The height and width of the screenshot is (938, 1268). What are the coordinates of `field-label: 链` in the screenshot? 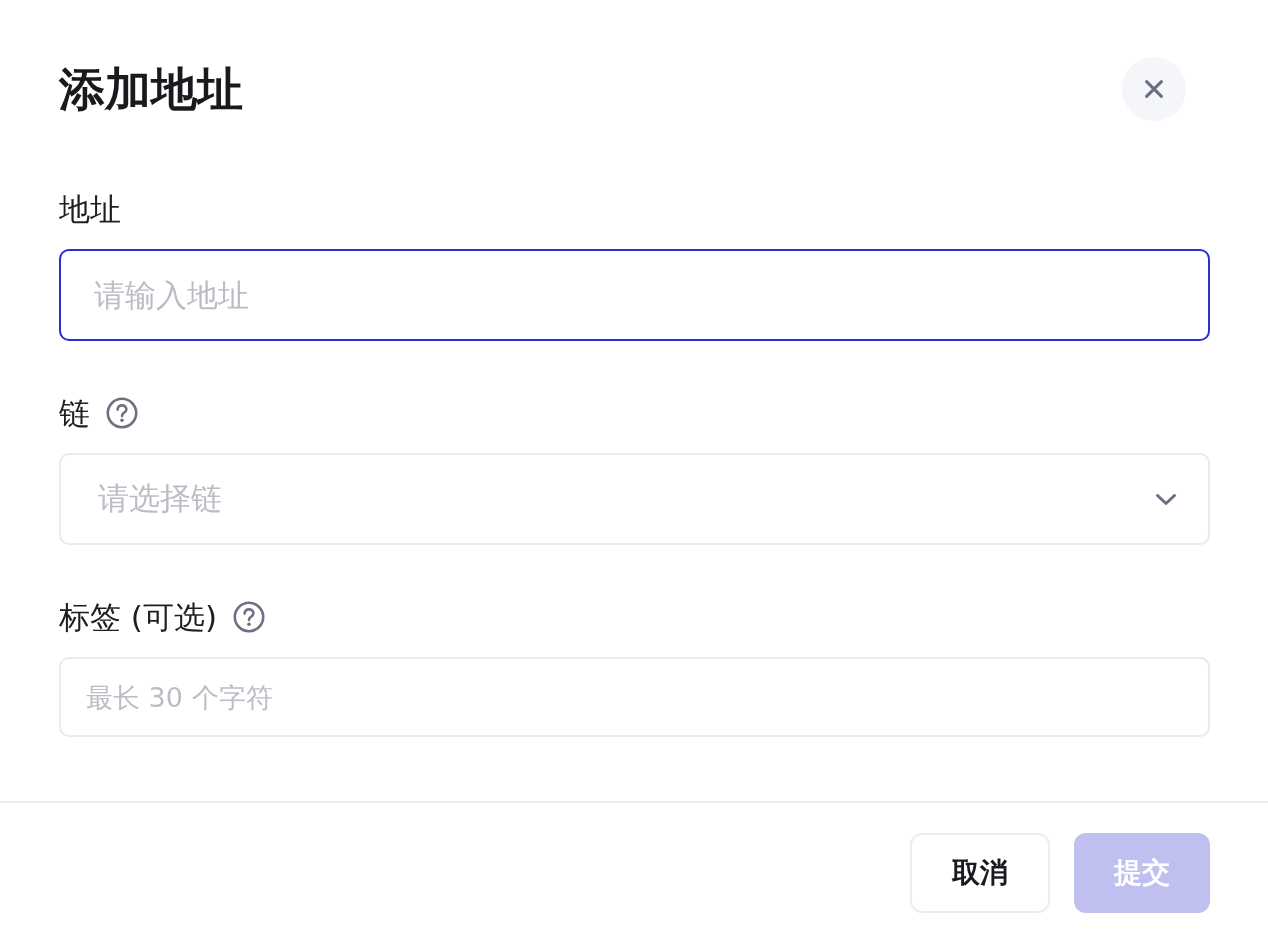 It's located at (74, 413).